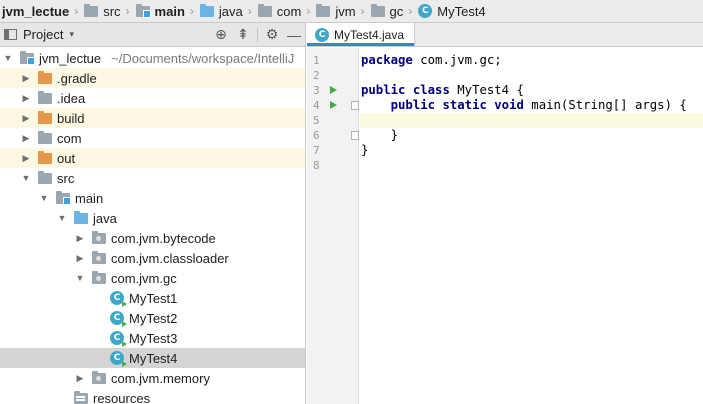 The width and height of the screenshot is (703, 404). I want to click on tree-item-label: com.jvm.bytecode, so click(163, 238).